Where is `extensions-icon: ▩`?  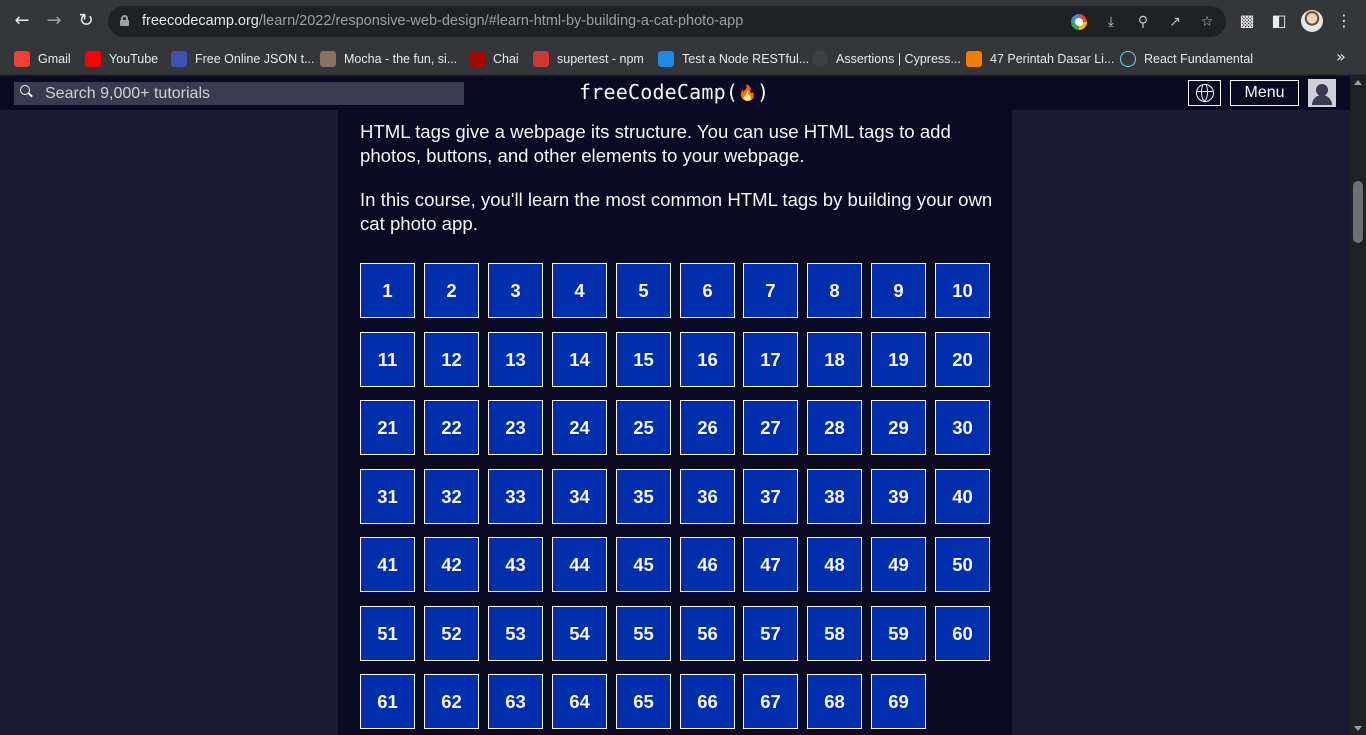
extensions-icon: ▩ is located at coordinates (1247, 21).